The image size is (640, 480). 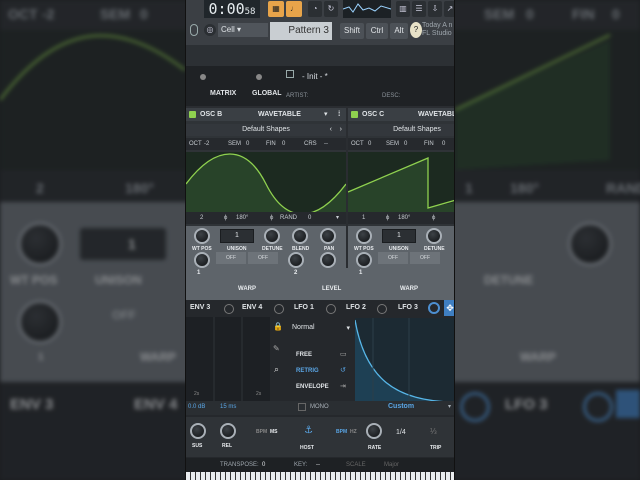 I want to click on env3-route-icon, so click(x=229, y=309).